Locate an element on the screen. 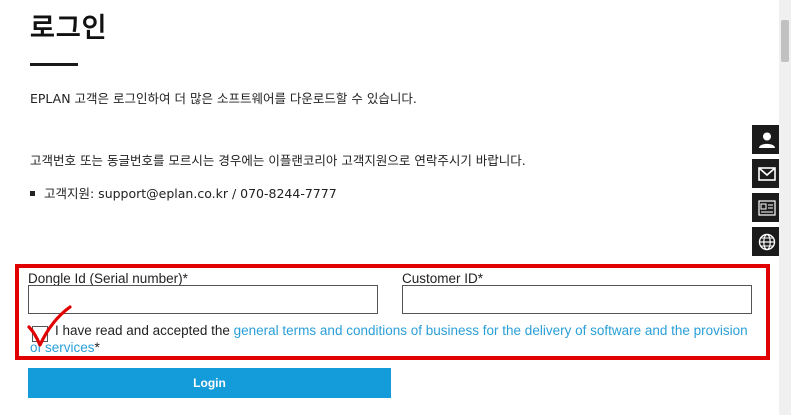 Image resolution: width=791 pixels, height=415 pixels. scrollbar is located at coordinates (785, 207).